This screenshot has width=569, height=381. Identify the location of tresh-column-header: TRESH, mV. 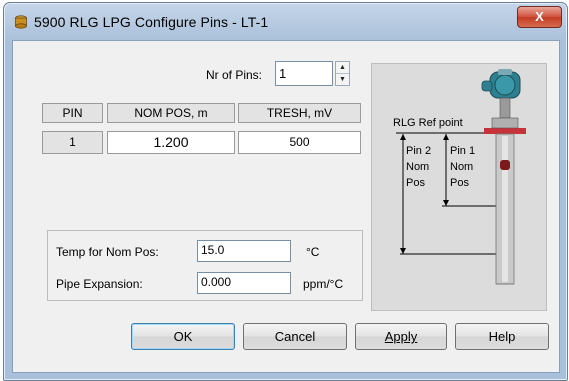
(299, 113).